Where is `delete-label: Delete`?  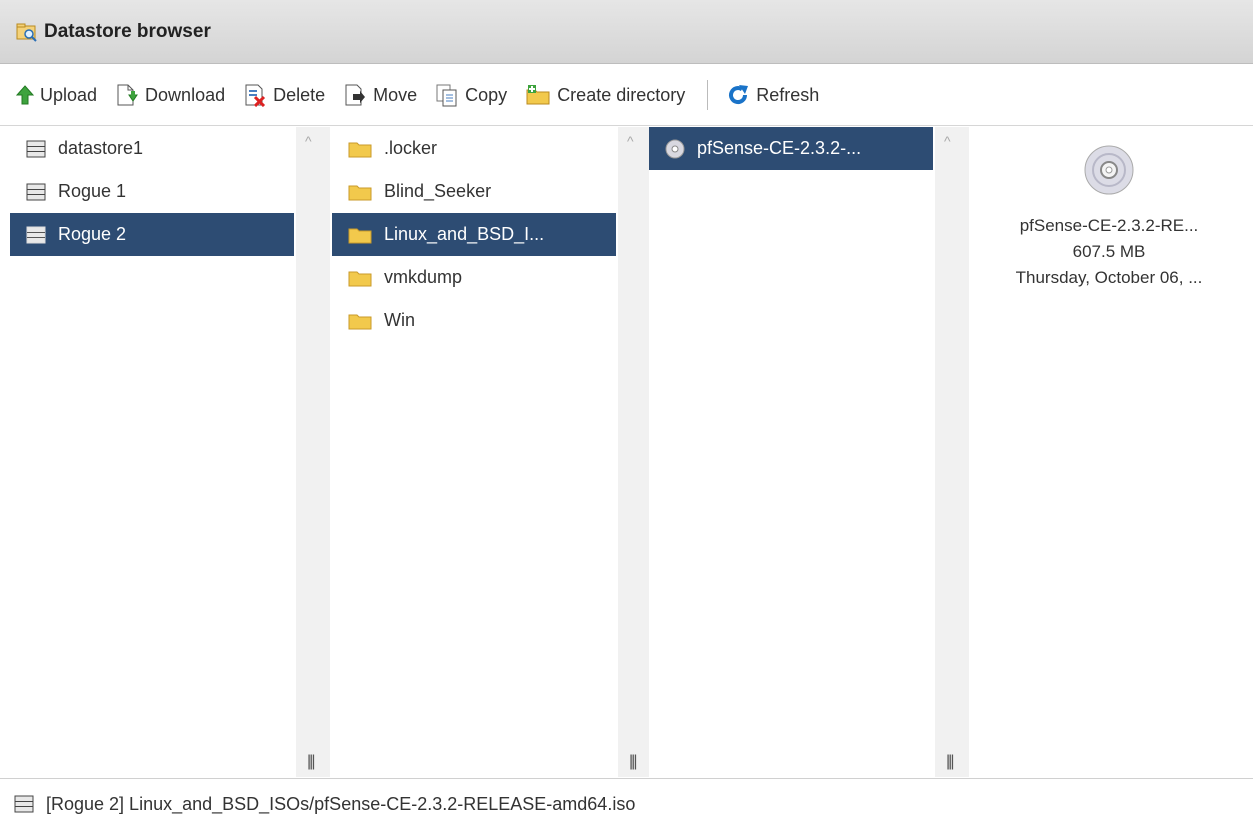 delete-label: Delete is located at coordinates (299, 94).